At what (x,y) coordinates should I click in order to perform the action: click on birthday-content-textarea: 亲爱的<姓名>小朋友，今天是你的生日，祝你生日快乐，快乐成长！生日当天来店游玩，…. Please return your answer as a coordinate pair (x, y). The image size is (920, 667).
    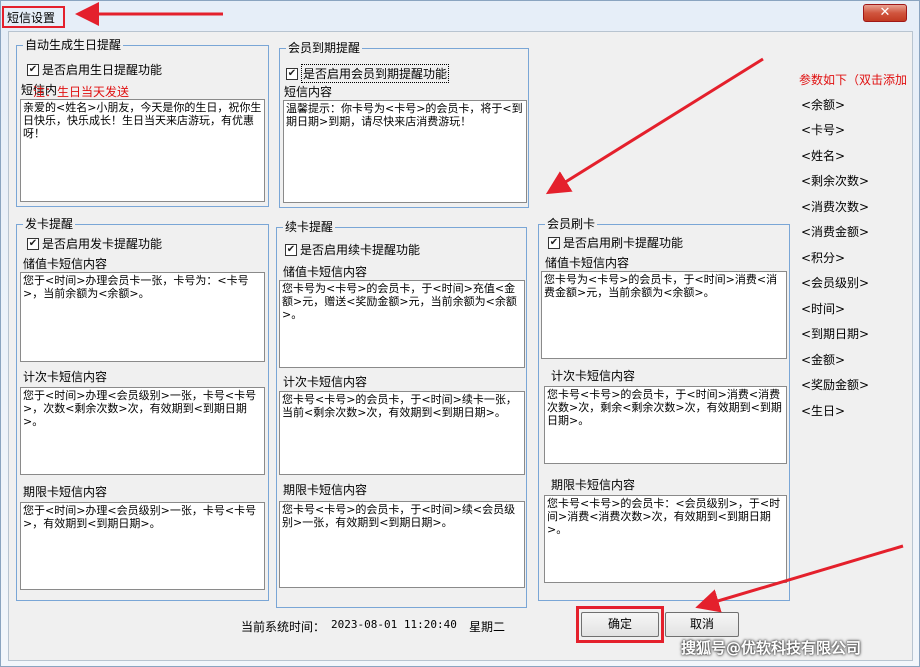
    Looking at the image, I should click on (142, 150).